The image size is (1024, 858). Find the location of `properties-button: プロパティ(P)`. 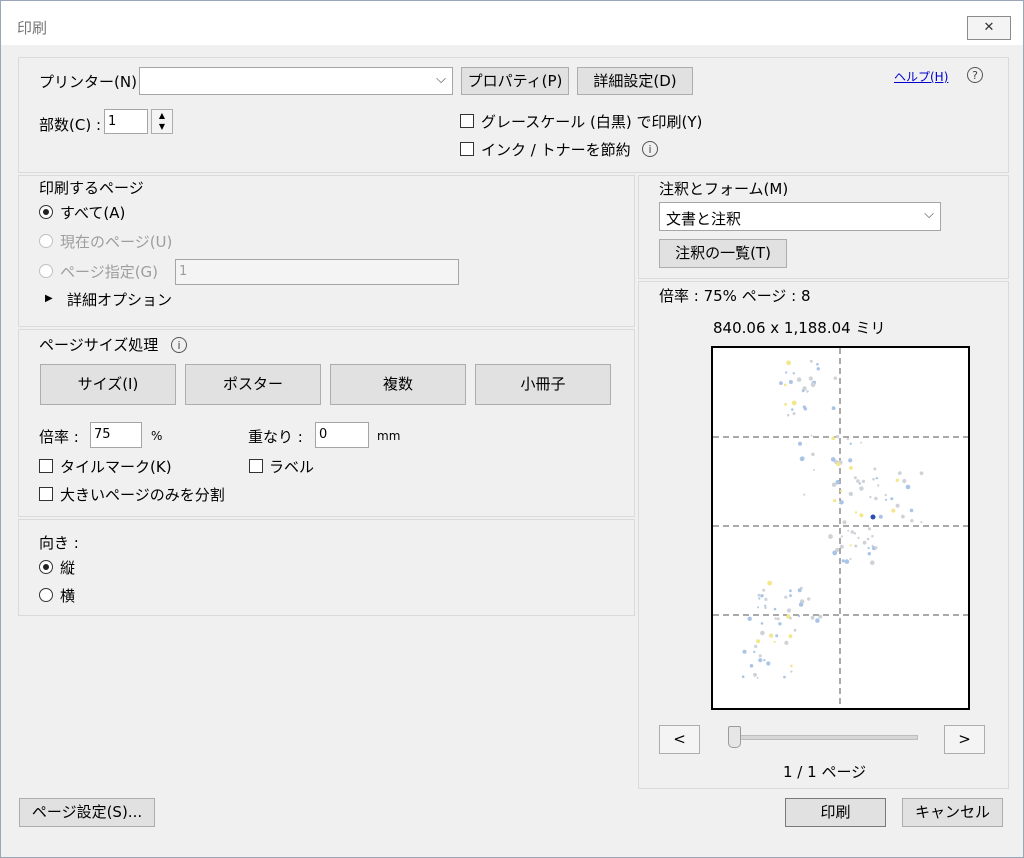

properties-button: プロパティ(P) is located at coordinates (515, 81).